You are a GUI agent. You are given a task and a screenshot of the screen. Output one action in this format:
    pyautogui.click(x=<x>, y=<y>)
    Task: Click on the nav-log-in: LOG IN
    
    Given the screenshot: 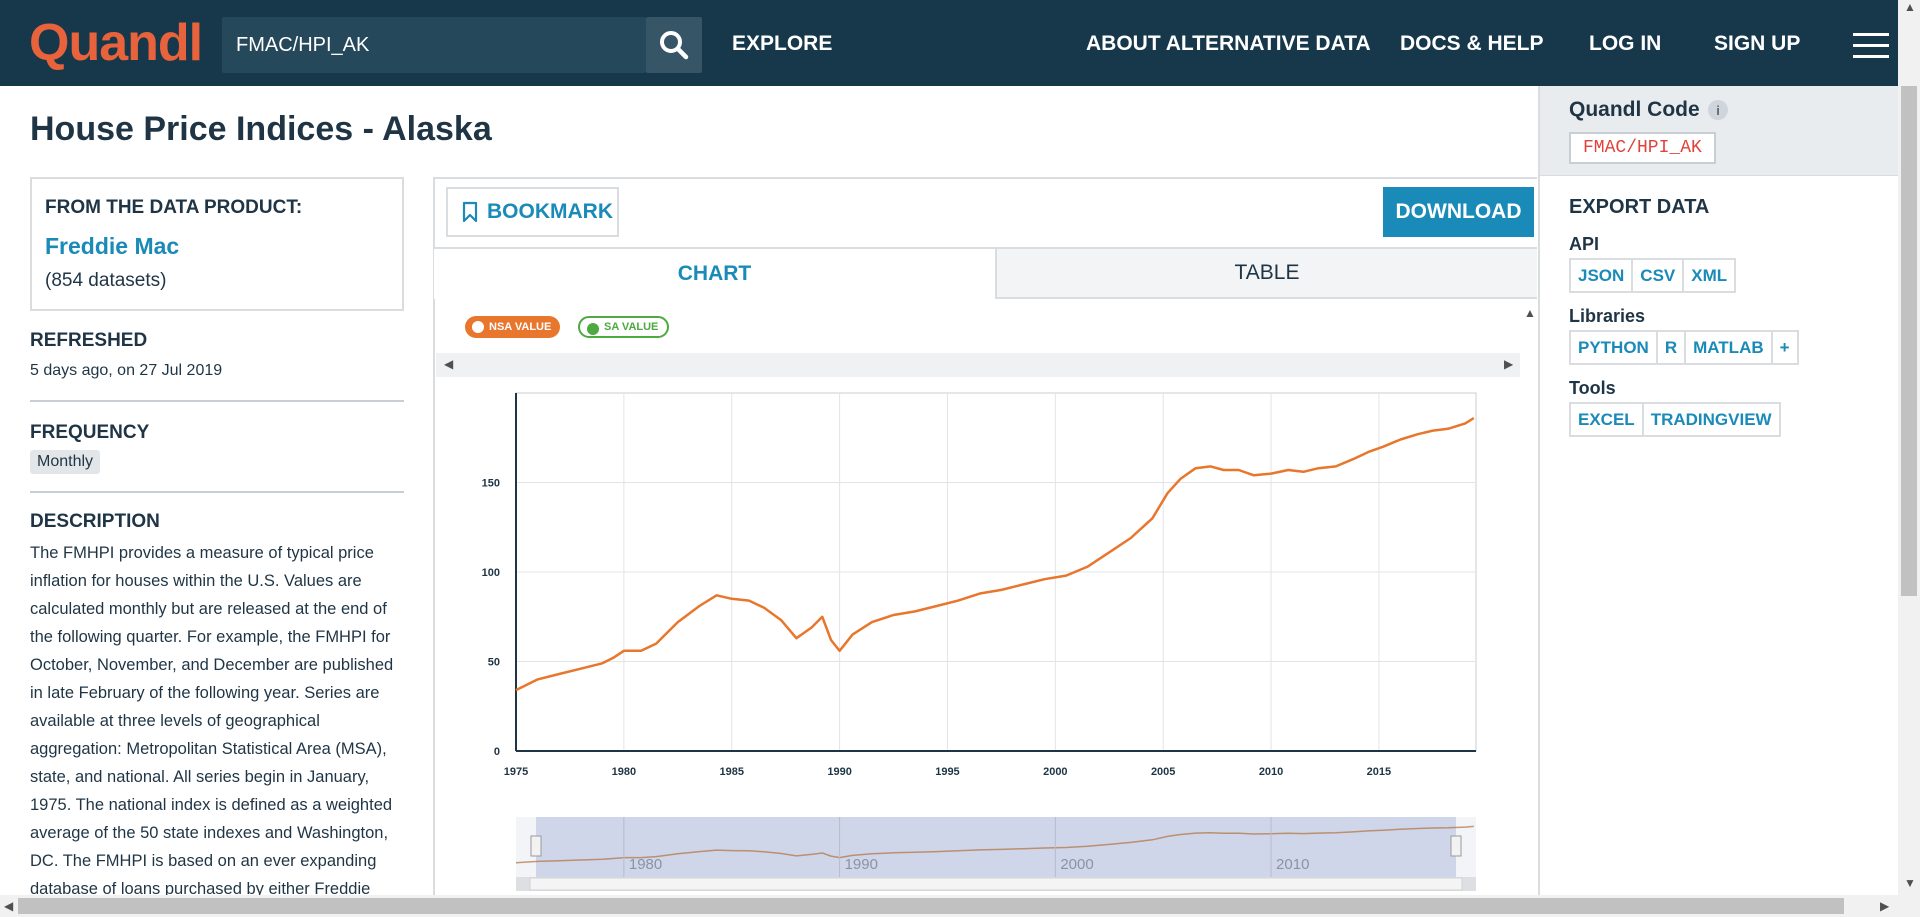 What is the action you would take?
    pyautogui.click(x=1625, y=44)
    